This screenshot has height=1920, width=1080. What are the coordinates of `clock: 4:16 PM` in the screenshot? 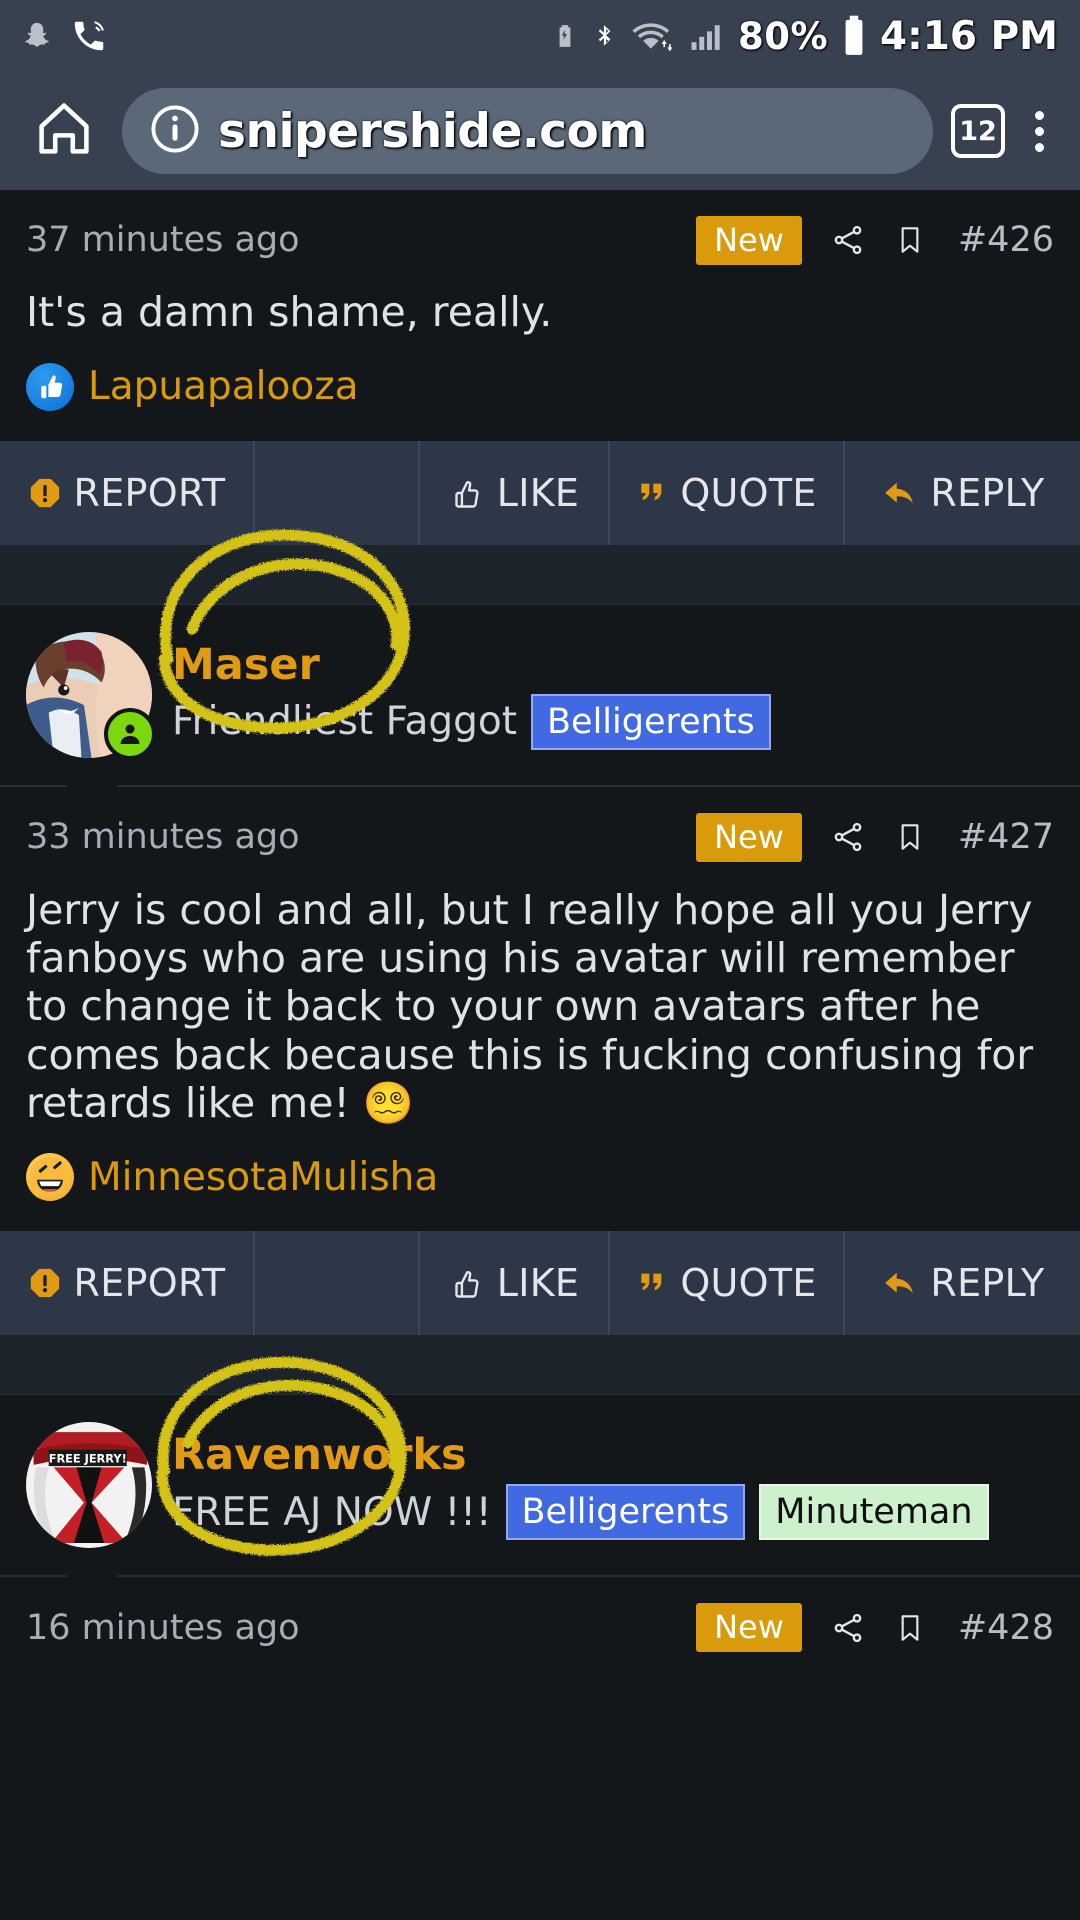 It's located at (969, 36).